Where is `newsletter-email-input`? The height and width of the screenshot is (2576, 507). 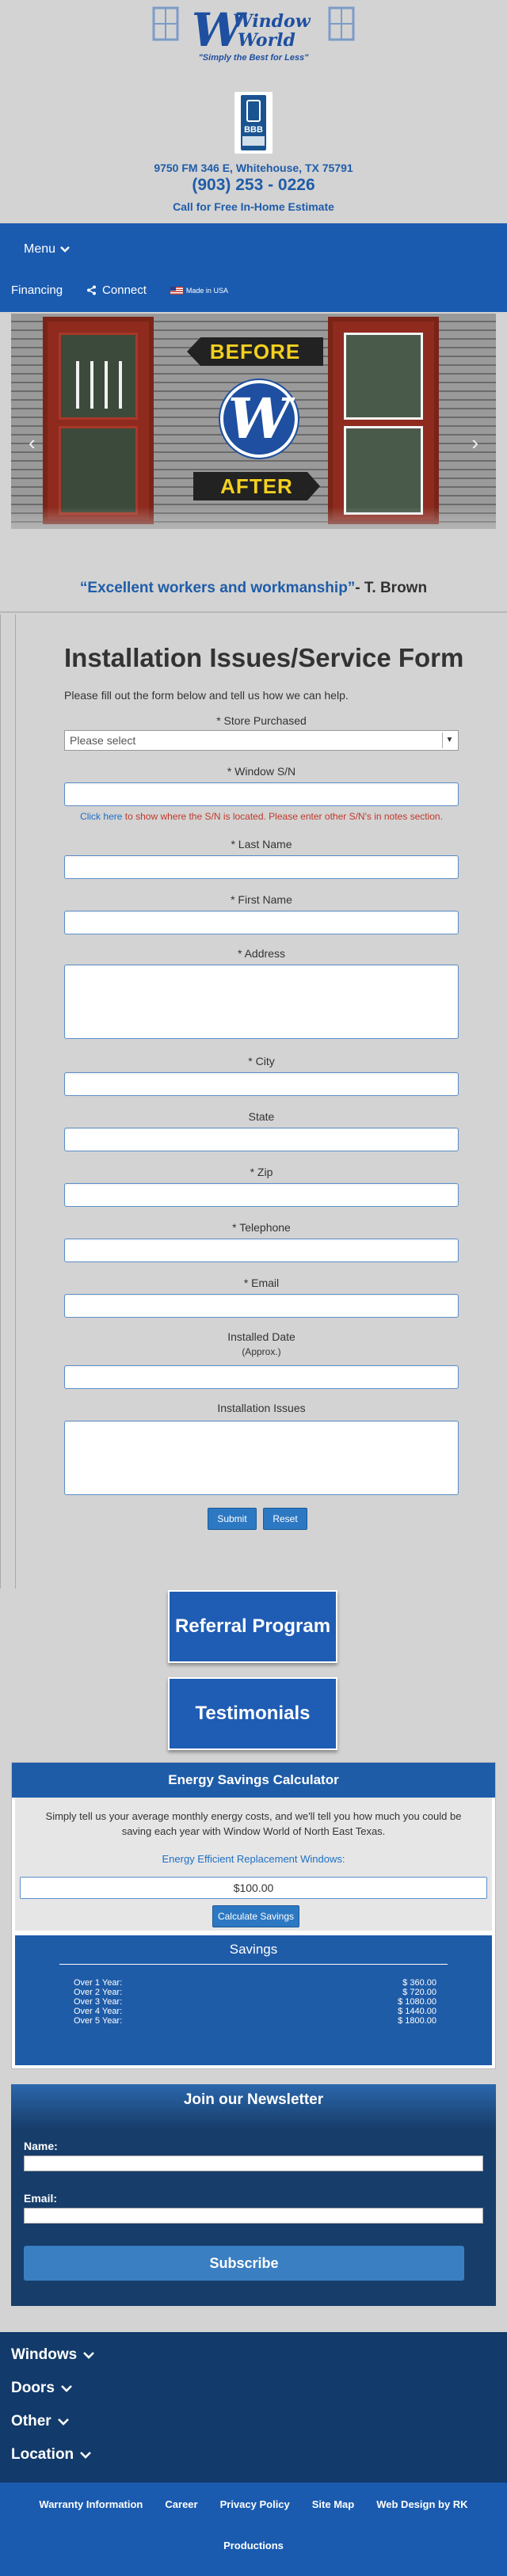
newsletter-email-input is located at coordinates (253, 2216).